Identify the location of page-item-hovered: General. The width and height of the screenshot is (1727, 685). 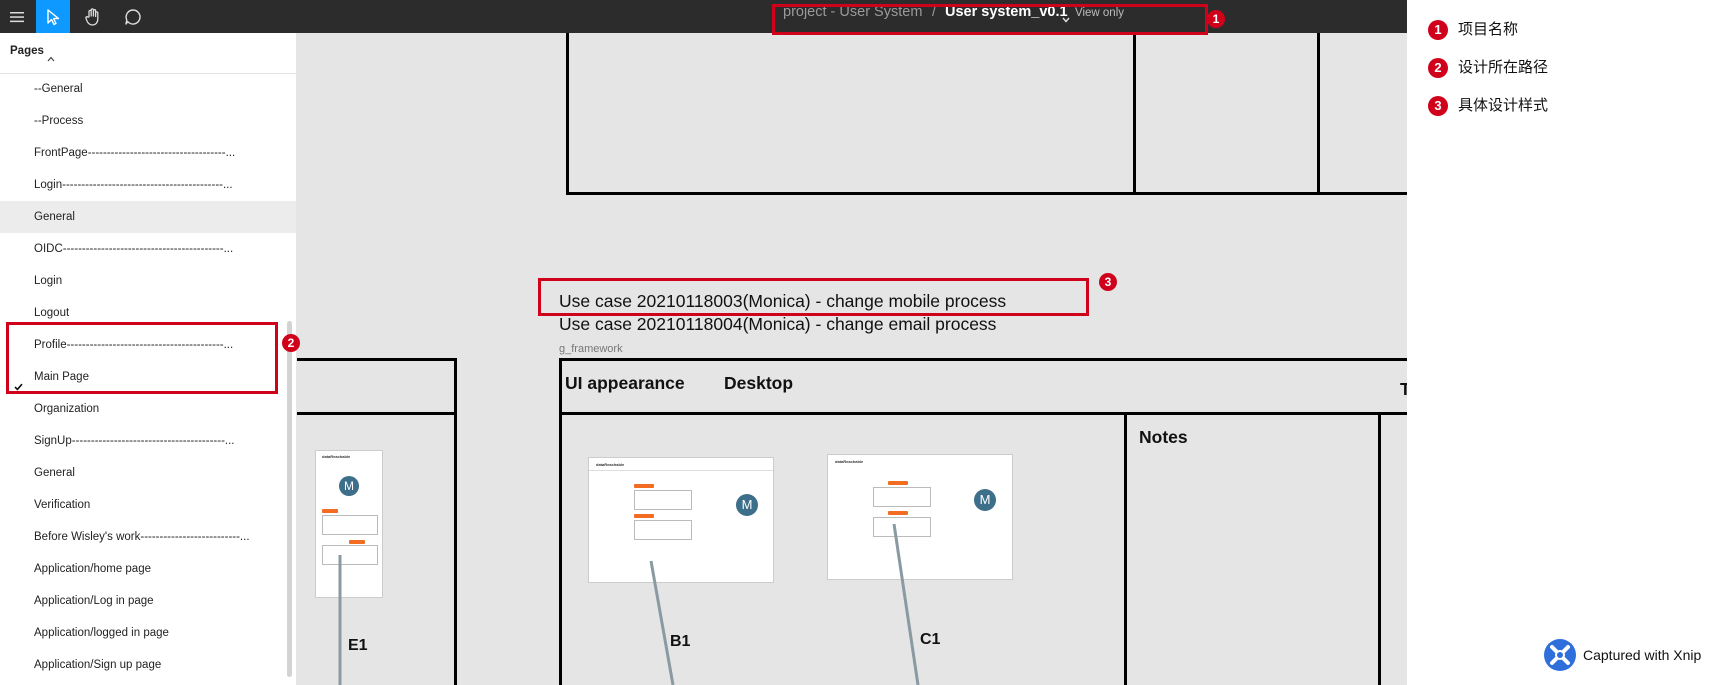
(148, 217).